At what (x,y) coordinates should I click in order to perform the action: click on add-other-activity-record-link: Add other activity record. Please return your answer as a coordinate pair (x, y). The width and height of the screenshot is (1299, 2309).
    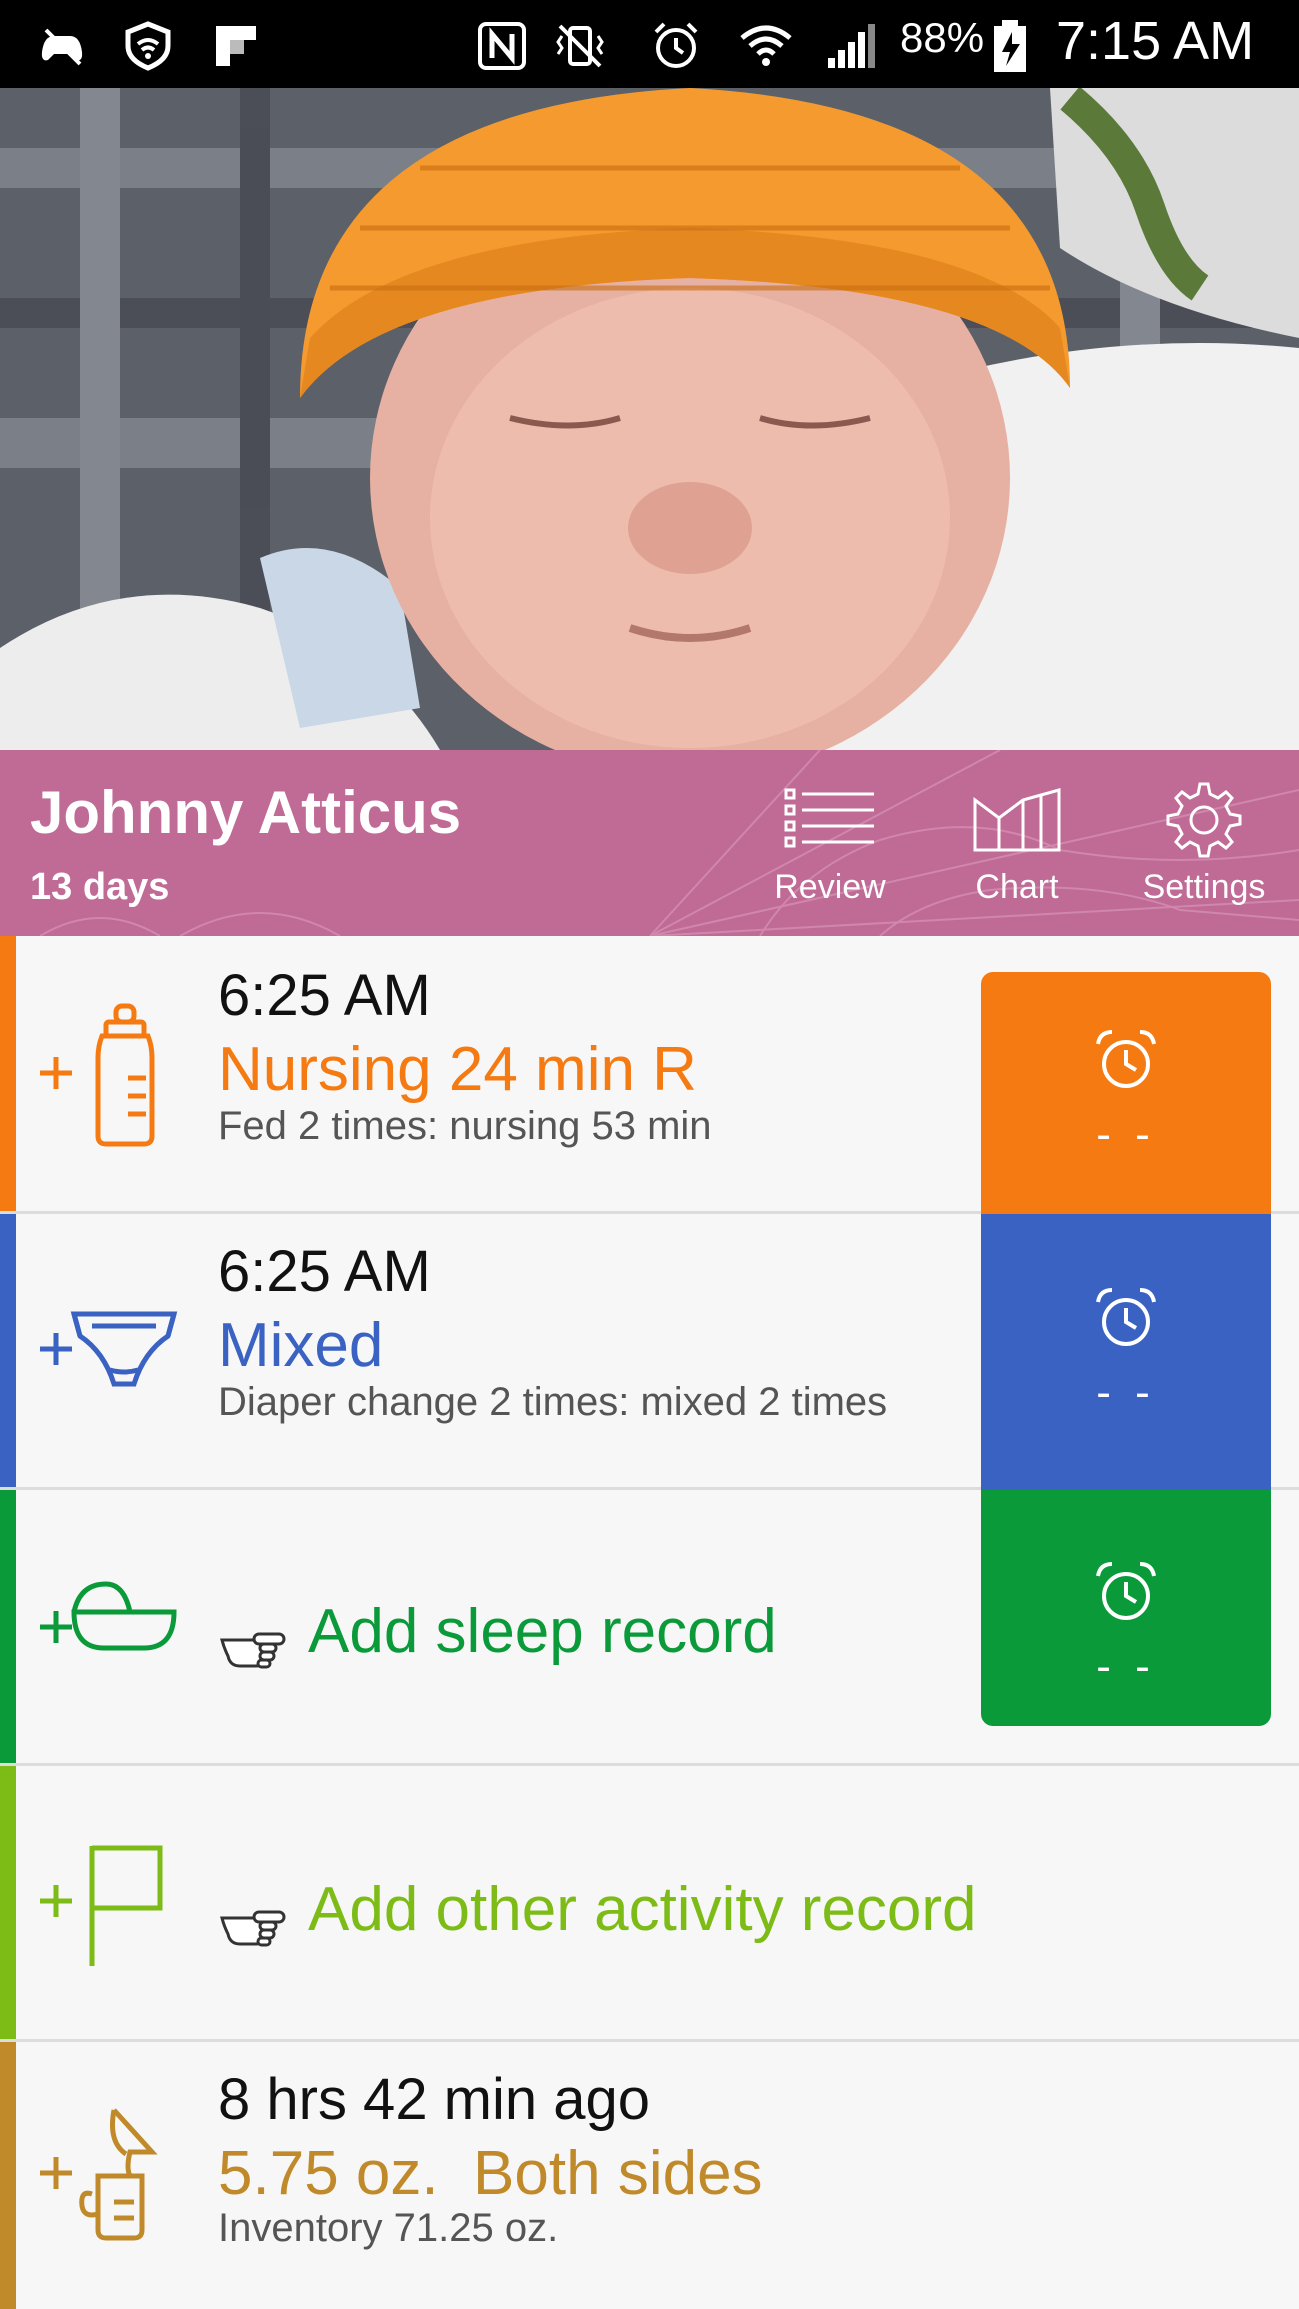
    Looking at the image, I should click on (597, 1910).